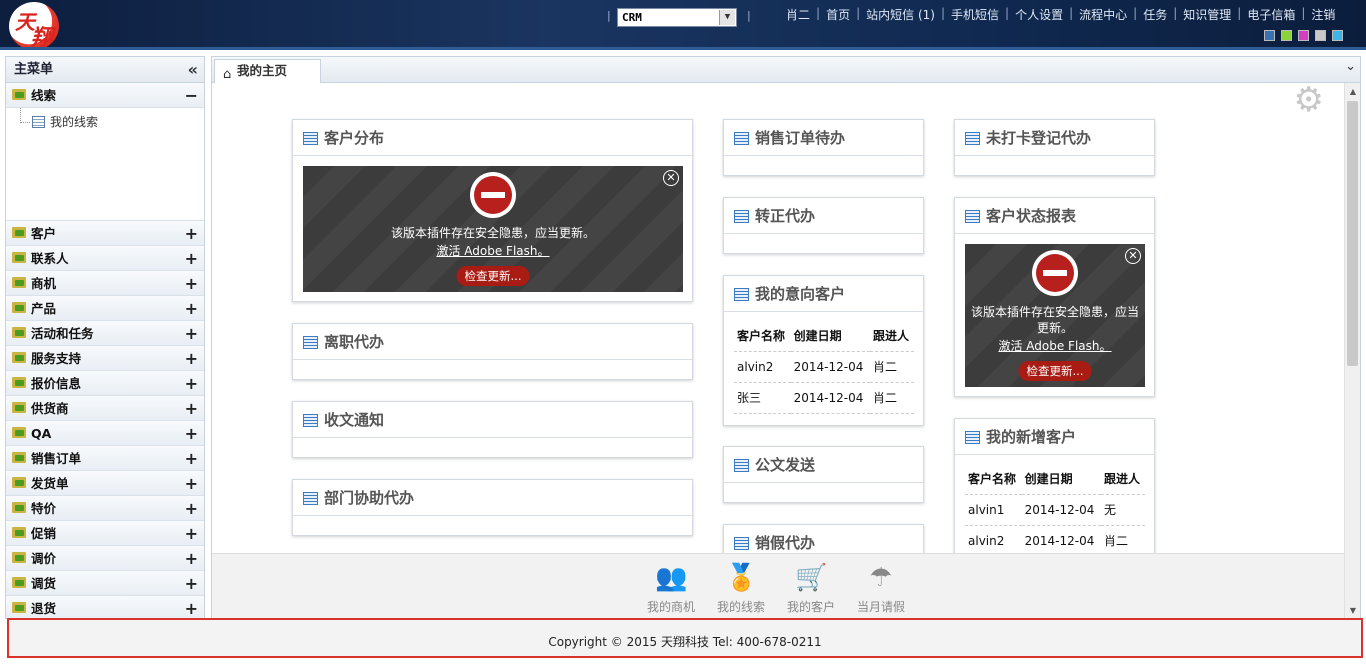 The height and width of the screenshot is (664, 1366). What do you see at coordinates (105, 358) in the screenshot?
I see `sidebar-group: 服务支持 +` at bounding box center [105, 358].